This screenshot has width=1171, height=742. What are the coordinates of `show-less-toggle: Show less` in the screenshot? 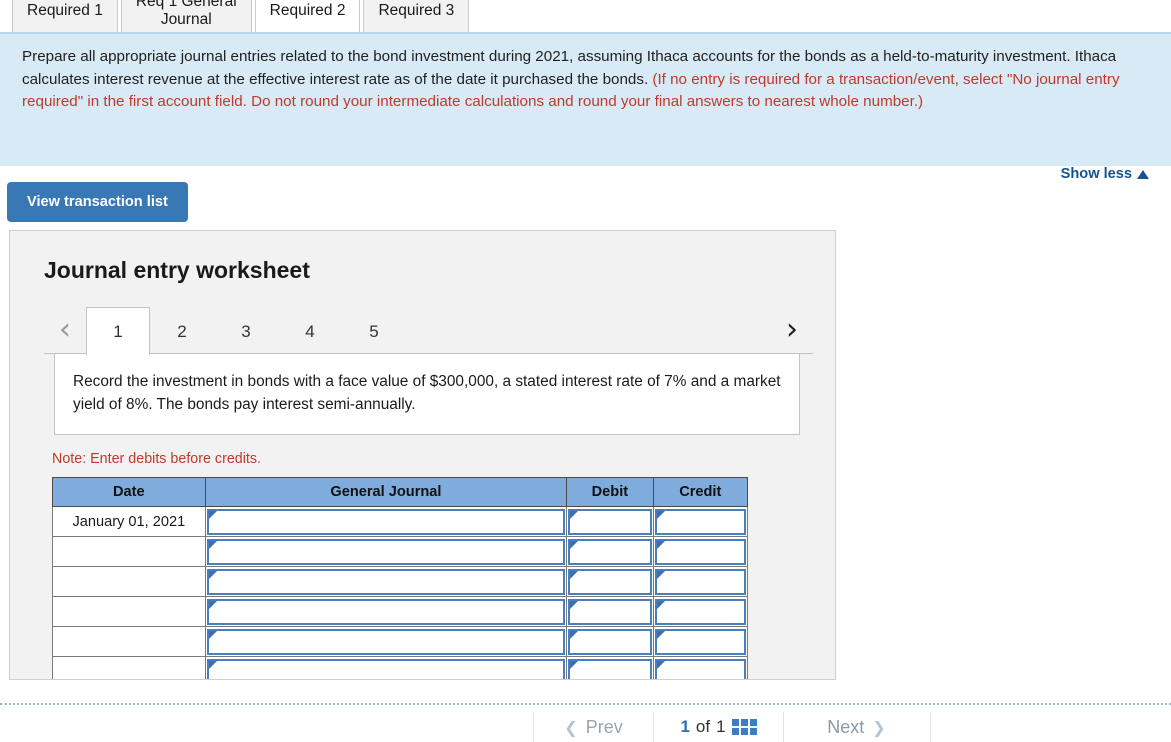 It's located at (1105, 174).